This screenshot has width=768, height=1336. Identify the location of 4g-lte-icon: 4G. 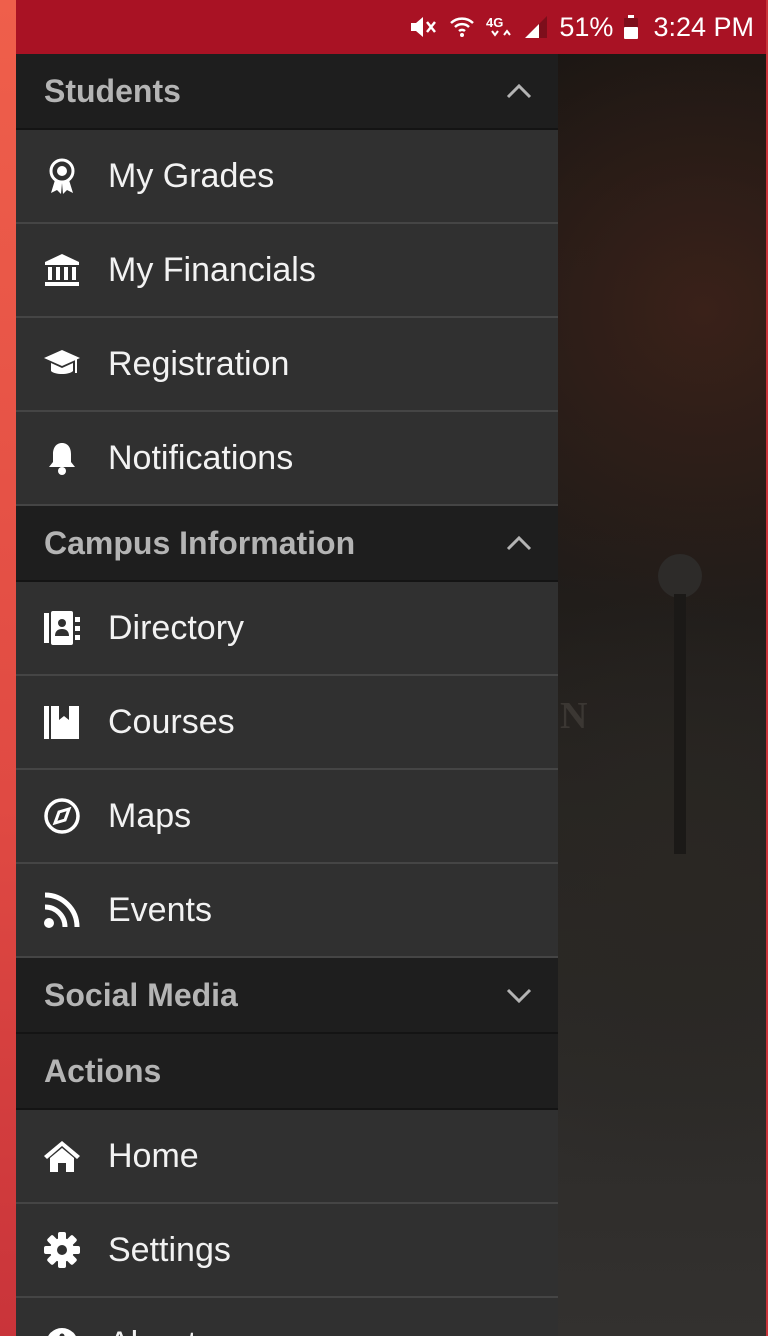
(499, 27).